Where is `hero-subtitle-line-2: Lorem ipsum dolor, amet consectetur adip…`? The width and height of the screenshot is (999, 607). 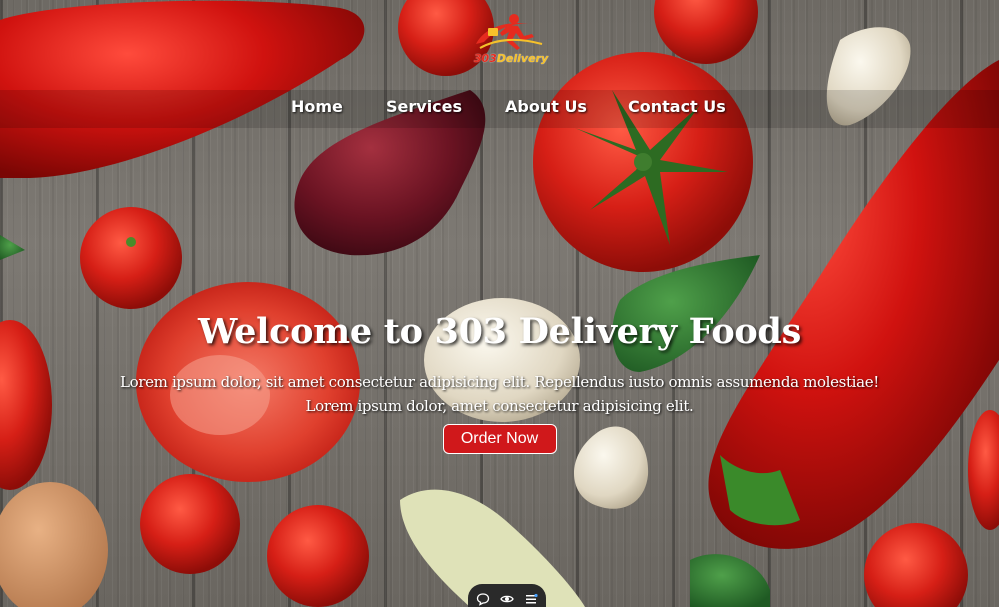 hero-subtitle-line-2: Lorem ipsum dolor, amet consectetur adip… is located at coordinates (499, 406).